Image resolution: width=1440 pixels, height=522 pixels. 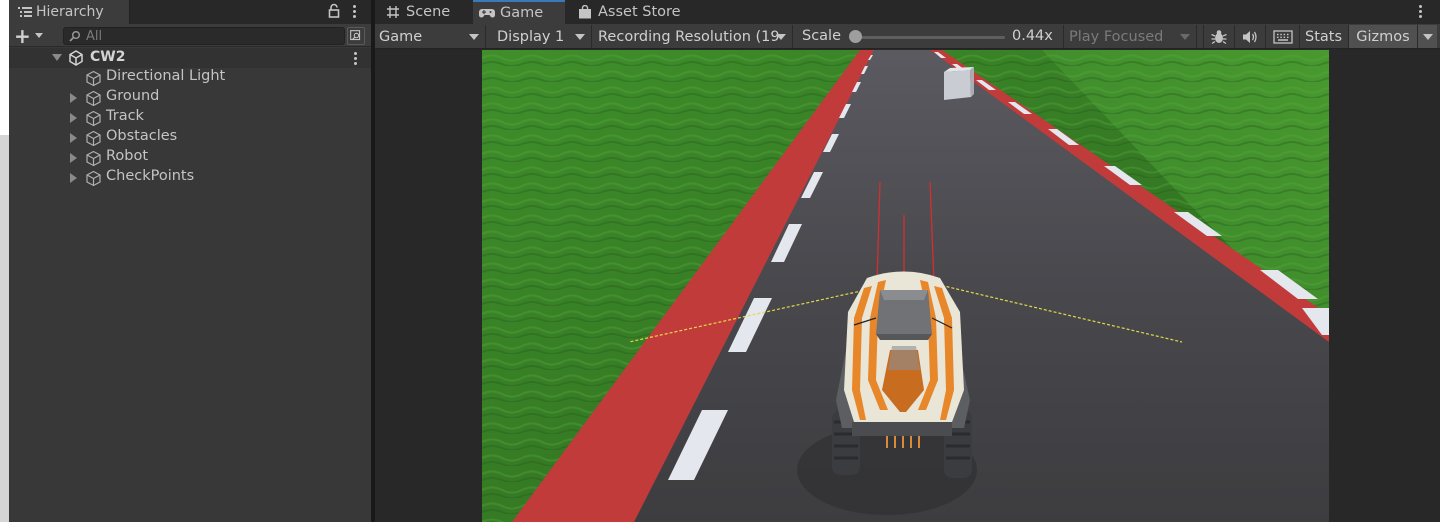 I want to click on gizmos-button: Gizmos, so click(x=1382, y=36).